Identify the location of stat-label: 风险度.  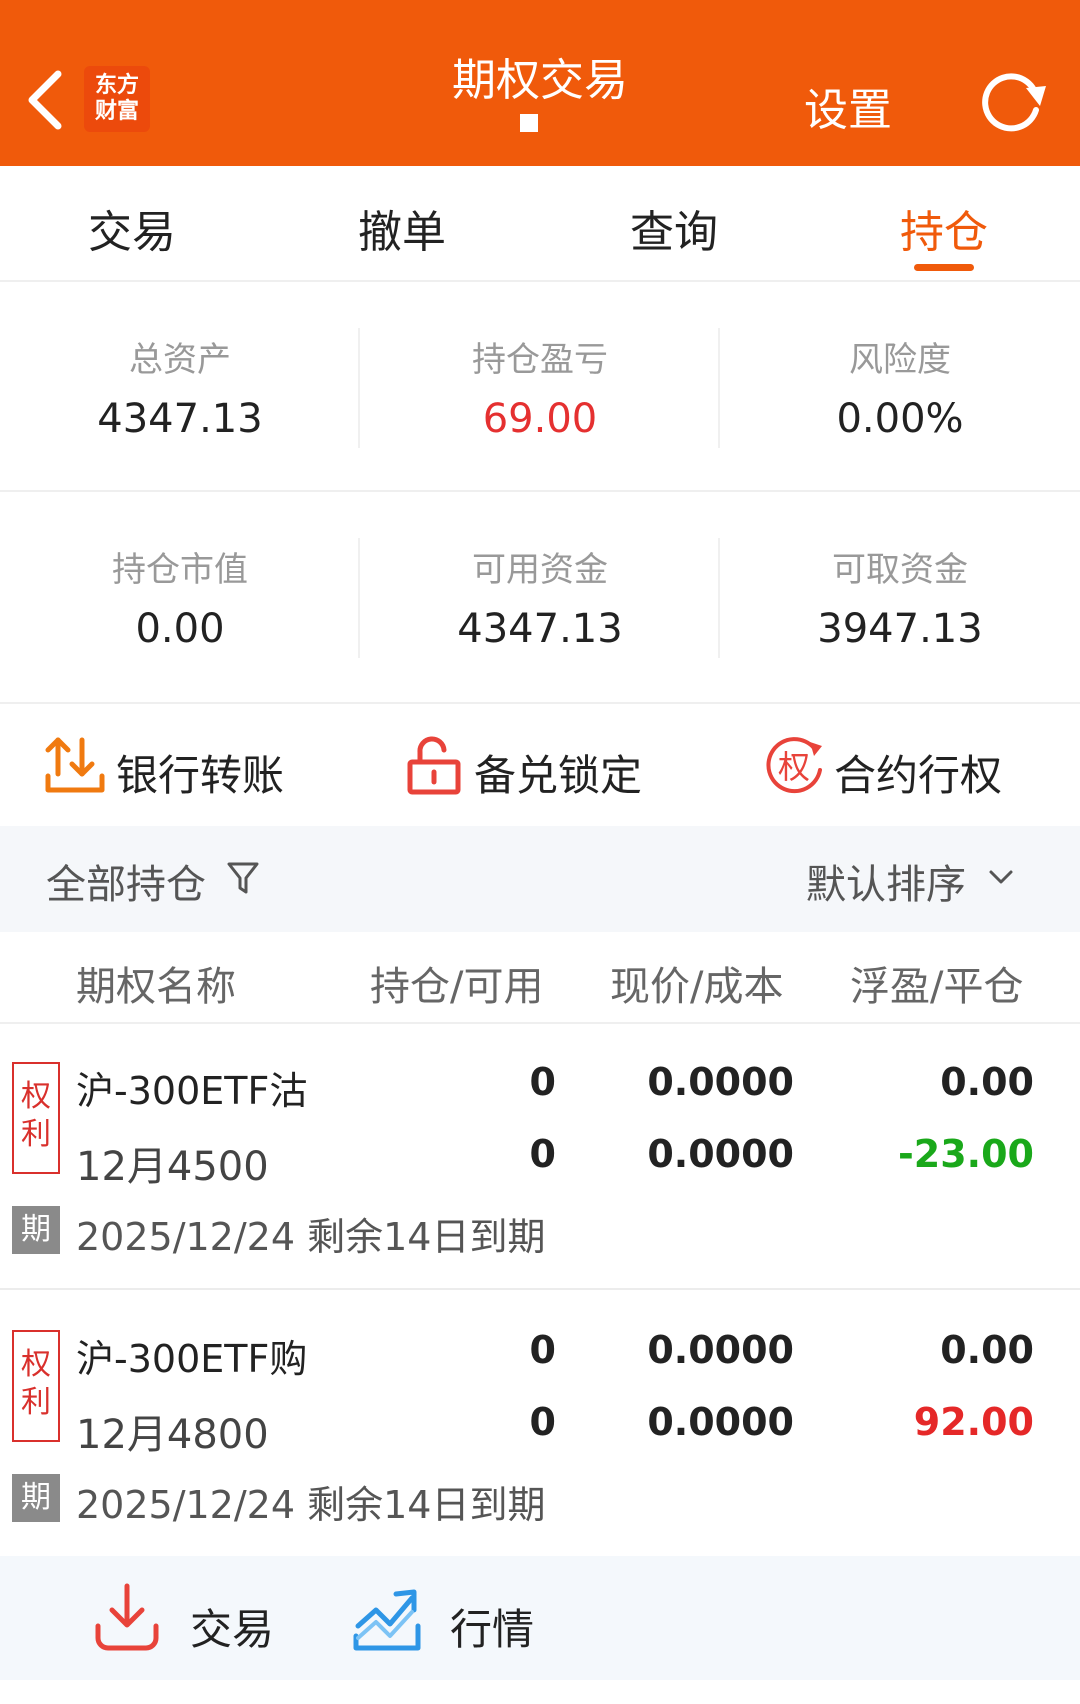
(900, 360).